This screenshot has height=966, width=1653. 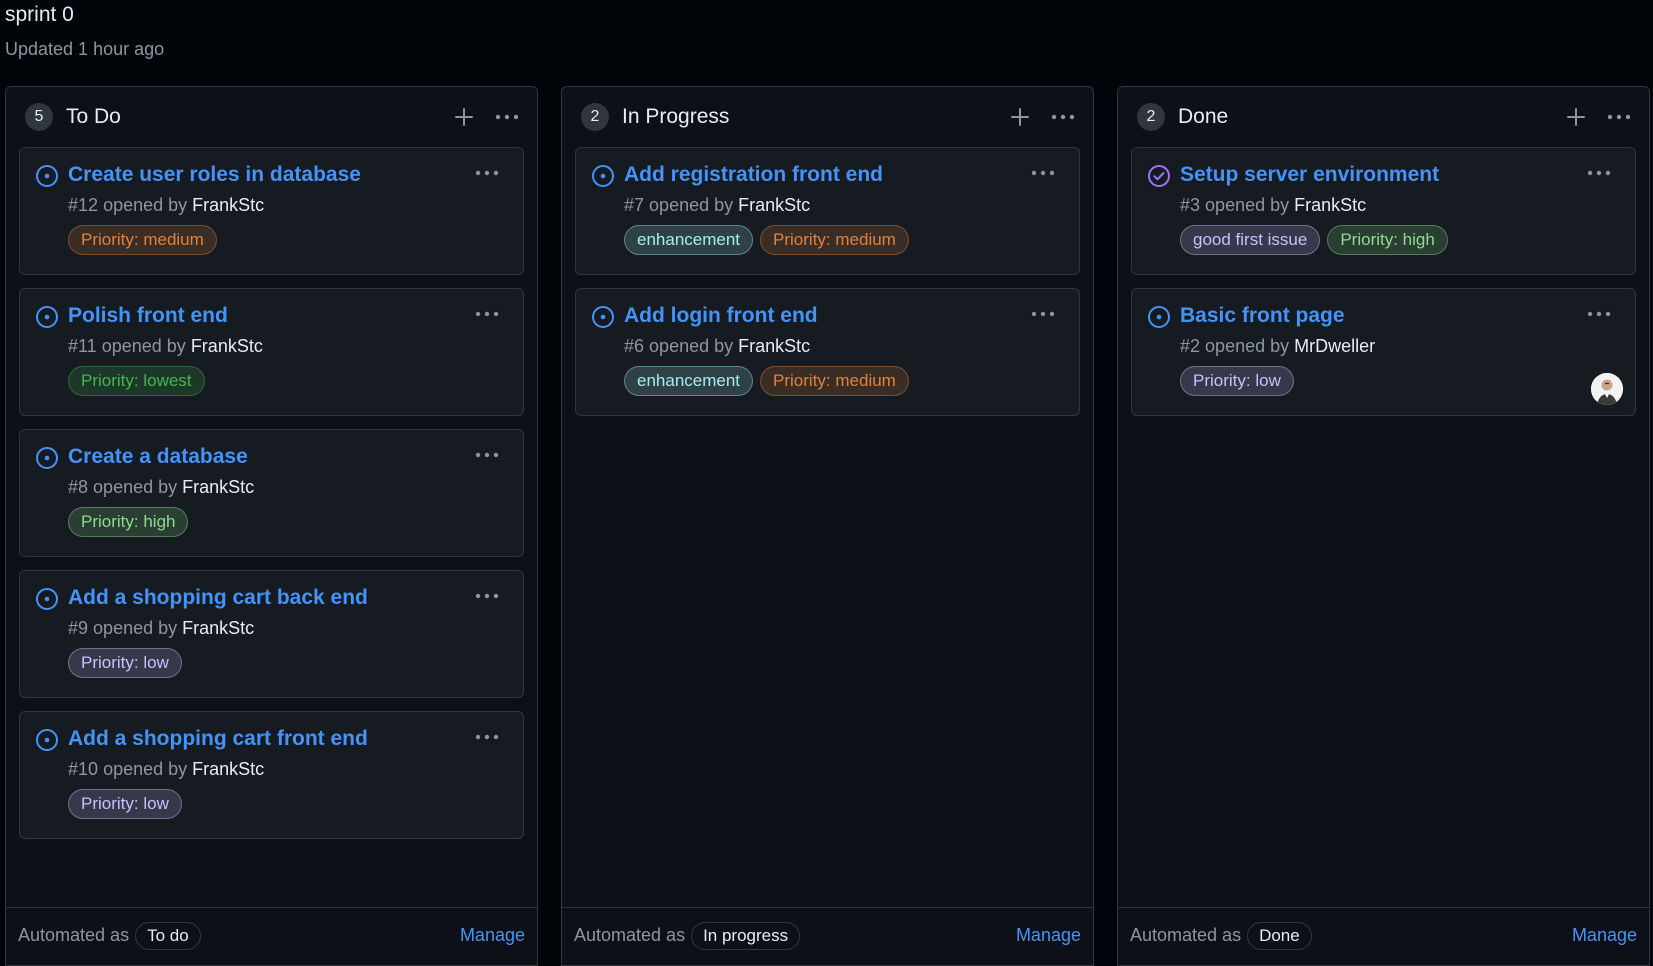 I want to click on label-list: Priority: low, so click(x=287, y=804).